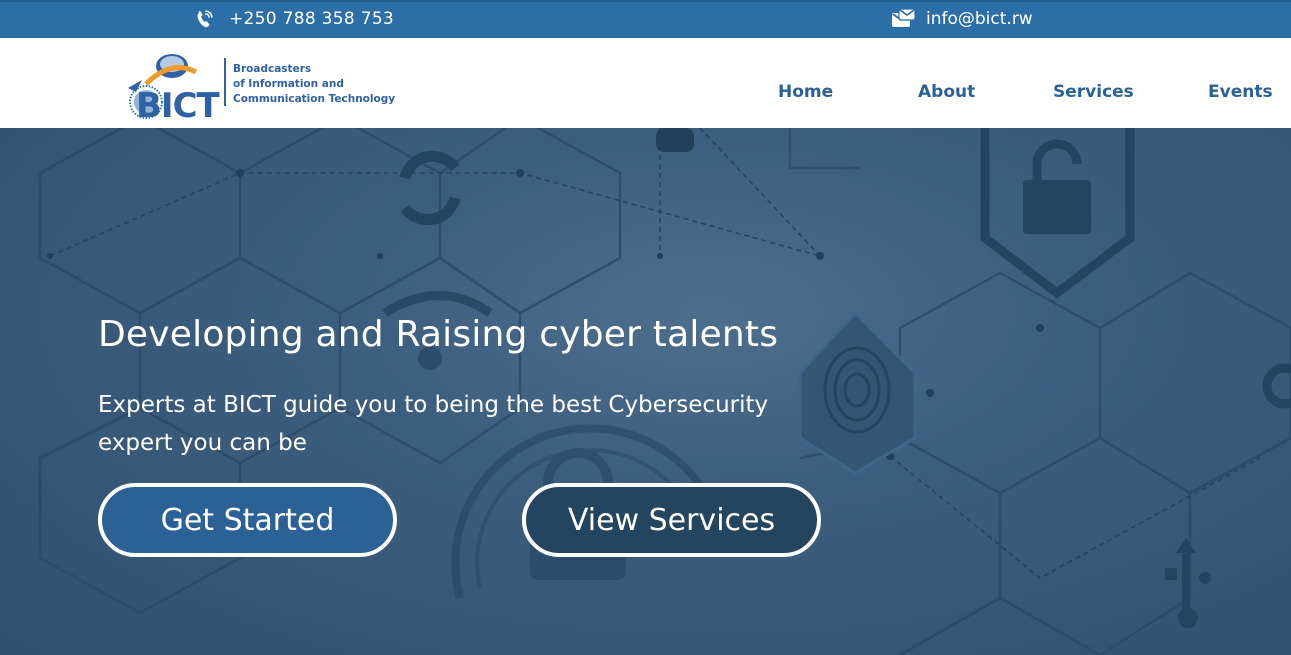 Image resolution: width=1291 pixels, height=655 pixels. What do you see at coordinates (671, 520) in the screenshot?
I see `view-services-button: View Services` at bounding box center [671, 520].